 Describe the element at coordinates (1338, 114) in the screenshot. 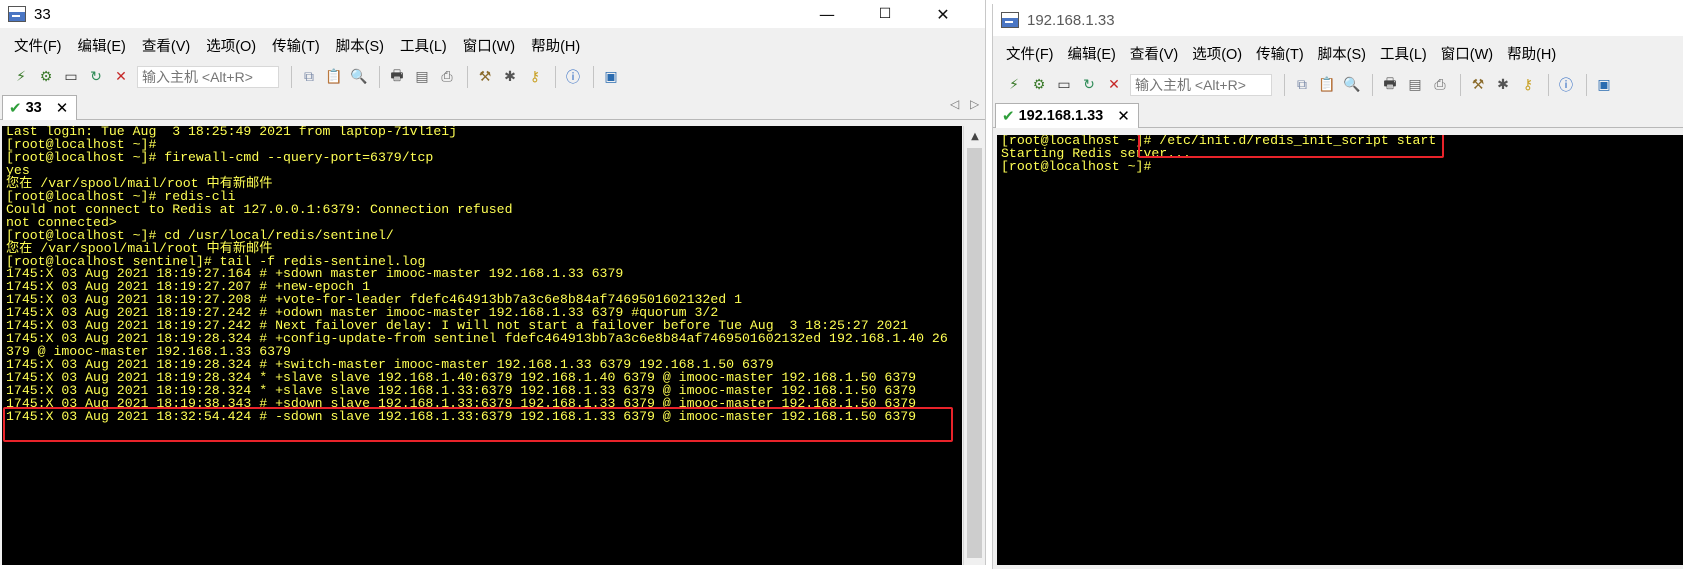

I see `session-tab-bar: ✔ 192.168.1.33 ✕` at that location.